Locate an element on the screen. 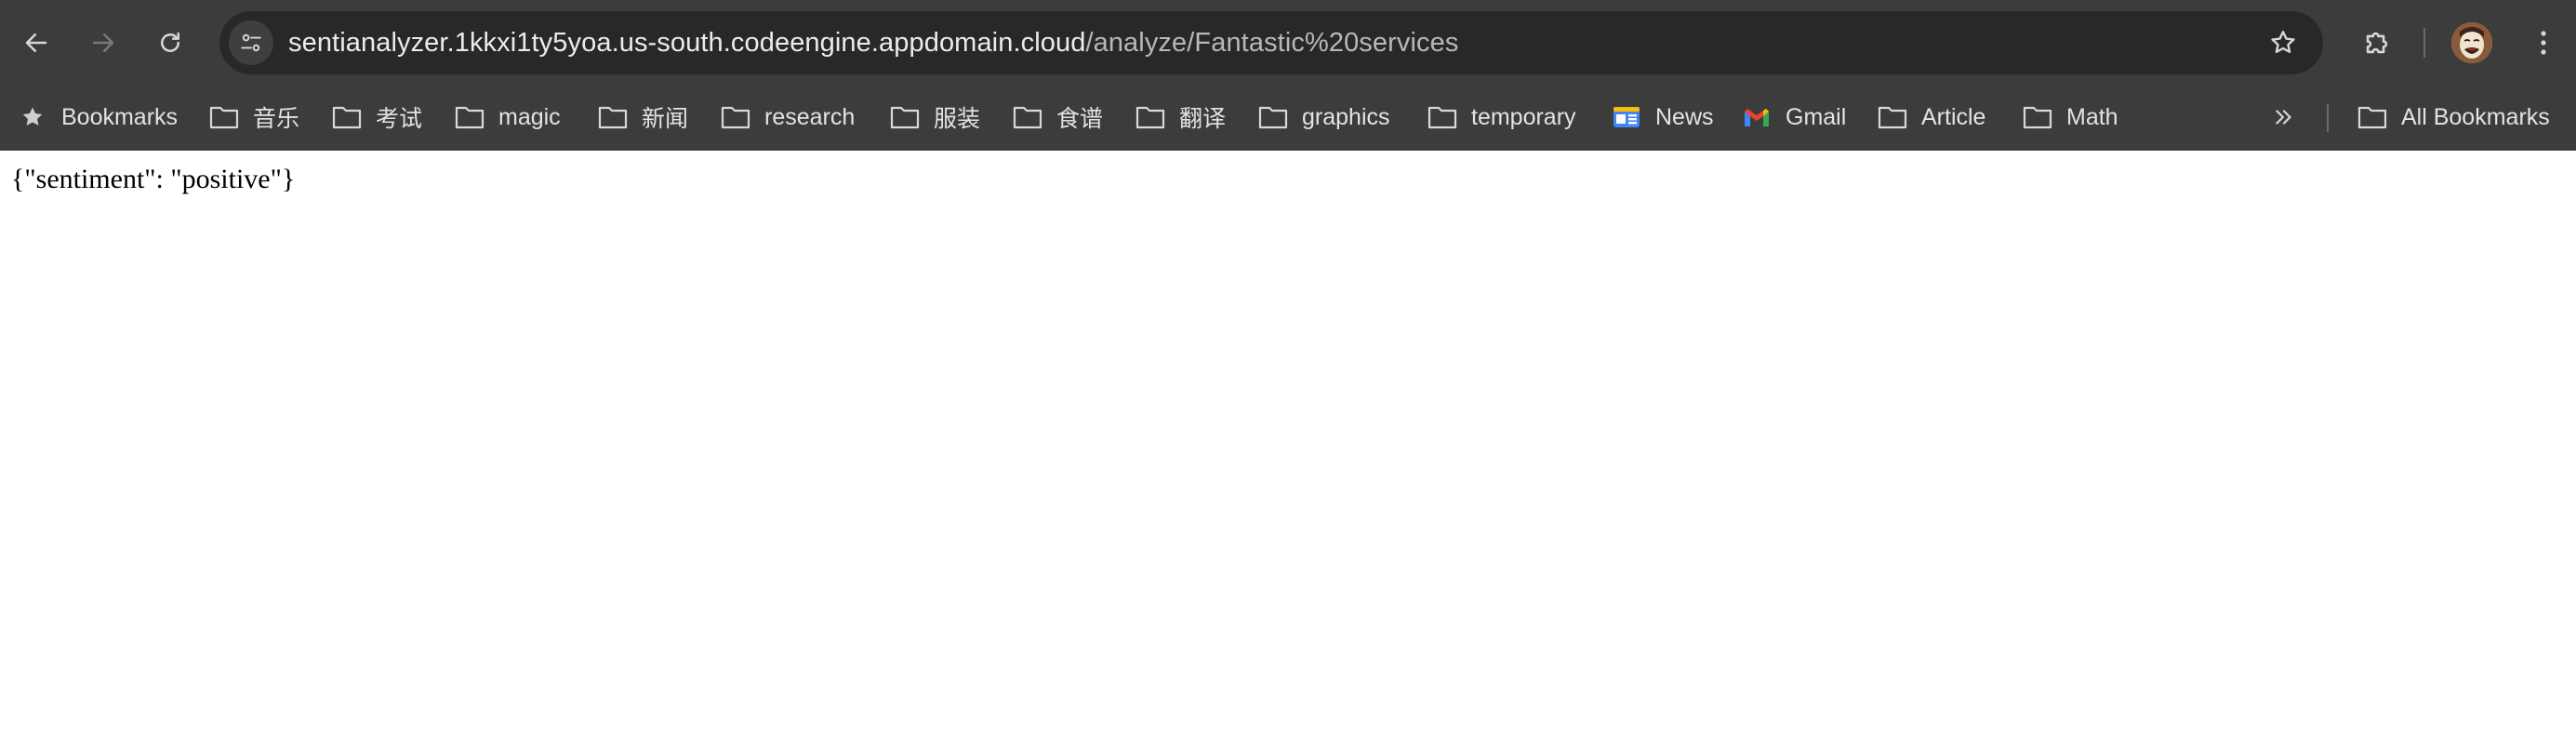  bookmark-gmail: Gmail is located at coordinates (1793, 117).